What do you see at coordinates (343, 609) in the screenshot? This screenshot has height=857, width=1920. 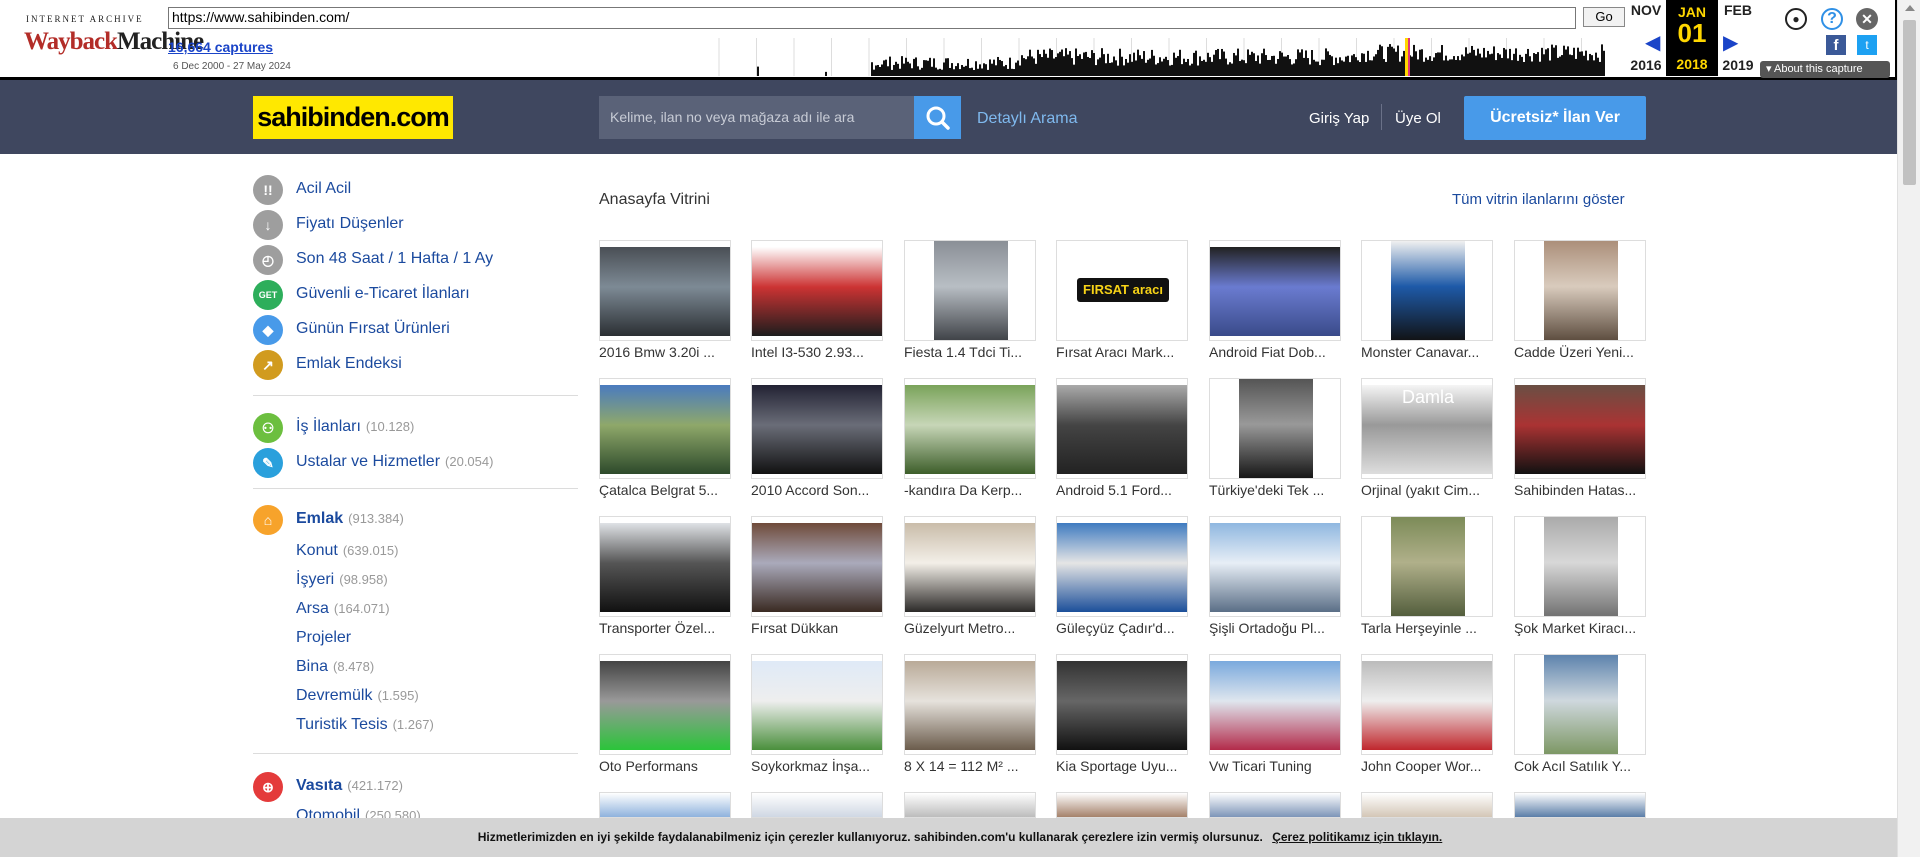 I see `sidebar-subitem: Arsa (164.071)` at bounding box center [343, 609].